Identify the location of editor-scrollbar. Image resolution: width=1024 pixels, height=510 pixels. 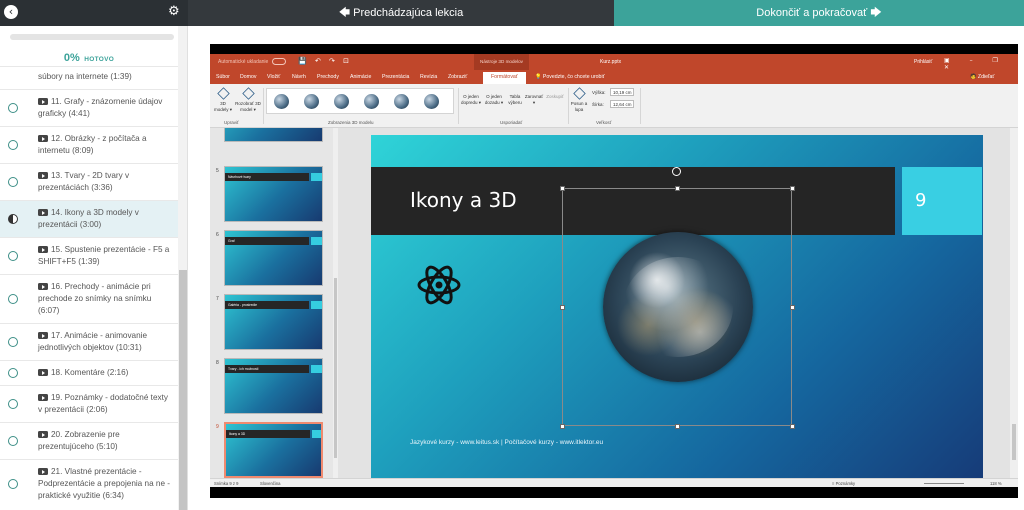
(1014, 303).